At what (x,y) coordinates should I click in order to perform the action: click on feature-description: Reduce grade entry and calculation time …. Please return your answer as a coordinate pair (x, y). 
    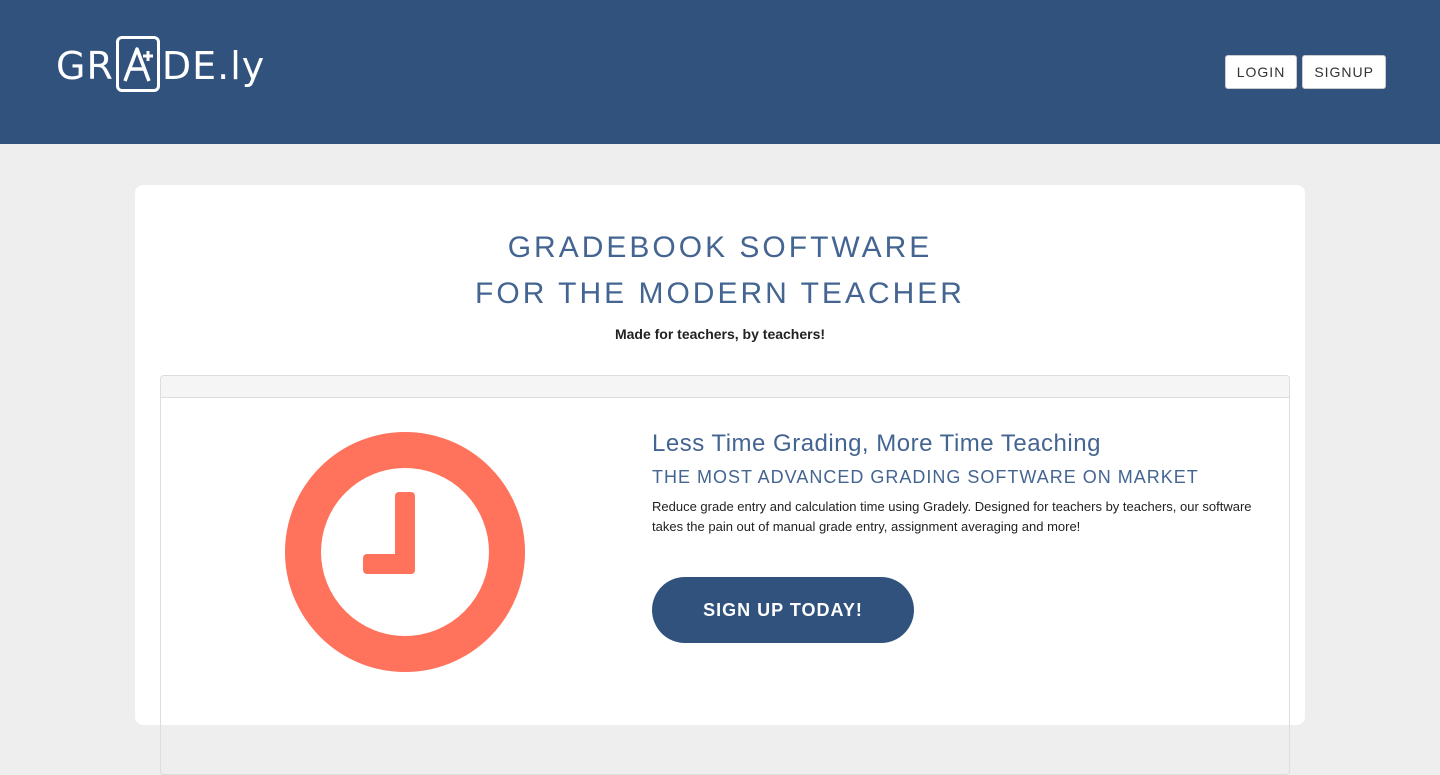
    Looking at the image, I should click on (952, 516).